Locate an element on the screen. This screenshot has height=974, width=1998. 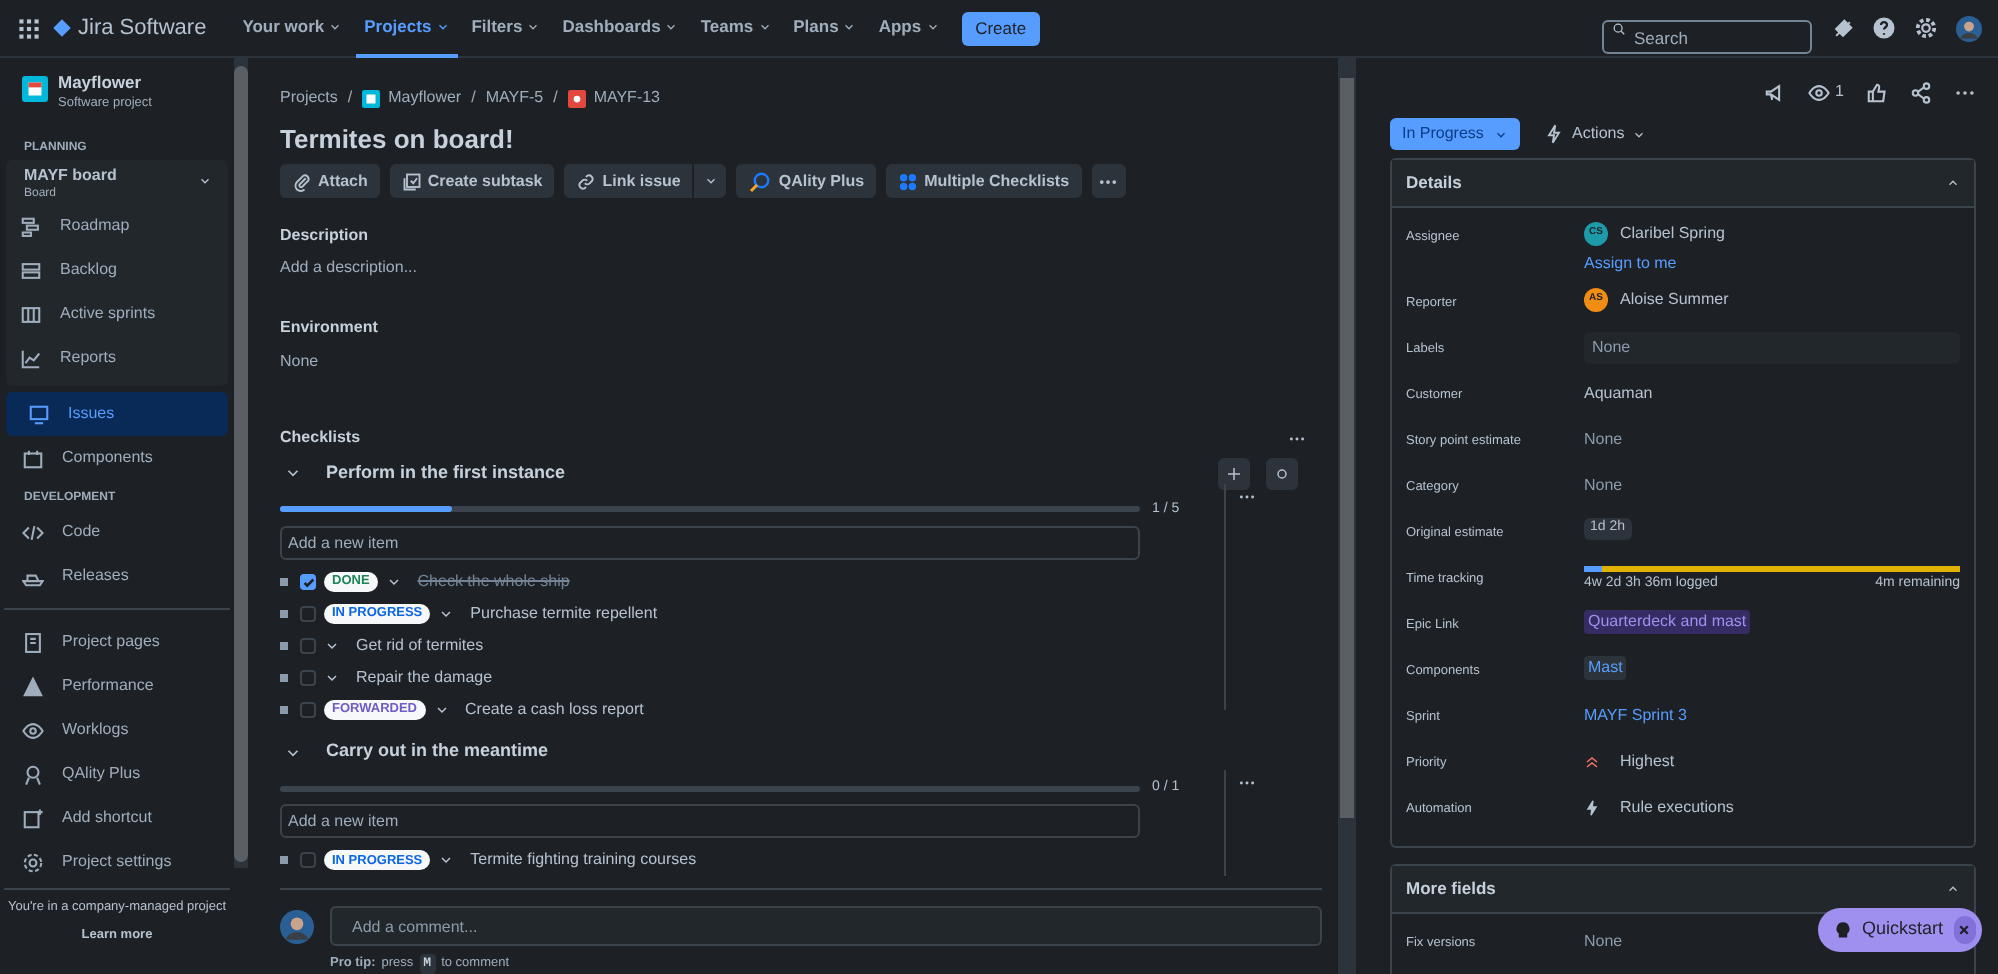
checklist-item-text: Termite fighting training courses is located at coordinates (583, 860).